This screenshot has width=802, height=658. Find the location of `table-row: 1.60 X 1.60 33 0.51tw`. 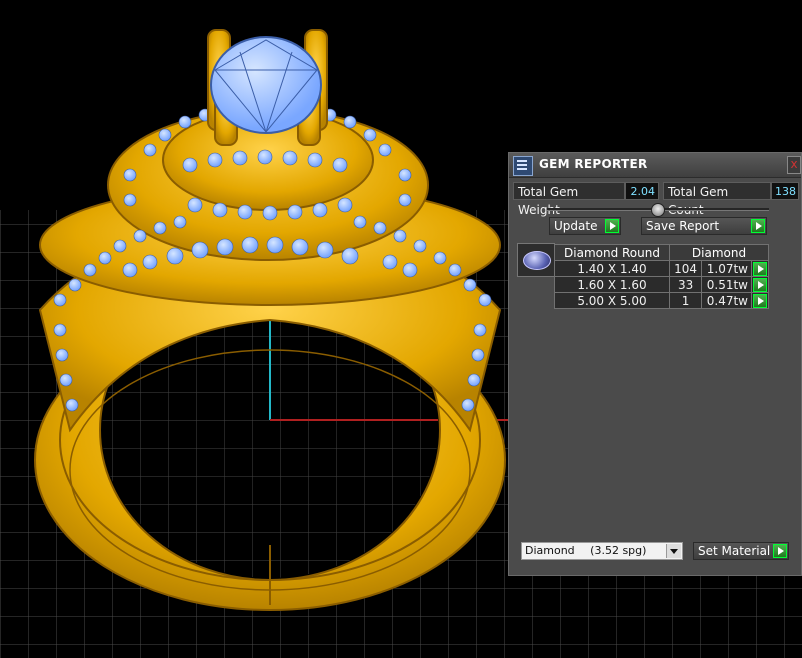

table-row: 1.60 X 1.60 33 0.51tw is located at coordinates (661, 284).